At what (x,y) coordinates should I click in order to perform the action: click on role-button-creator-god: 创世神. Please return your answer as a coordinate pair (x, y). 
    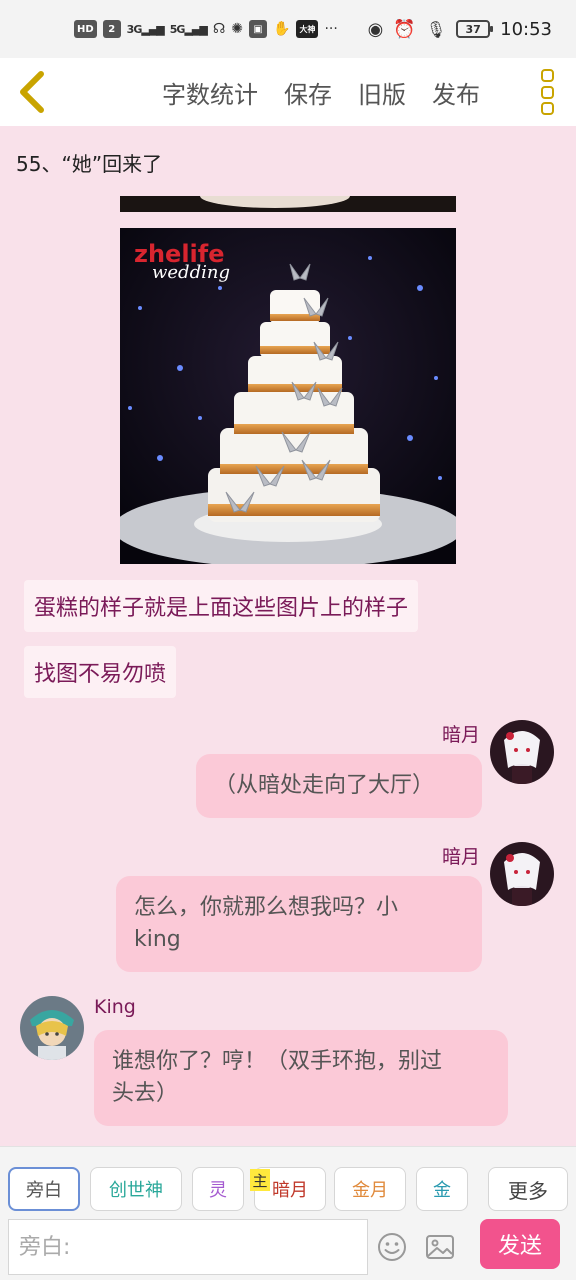
    Looking at the image, I should click on (136, 1189).